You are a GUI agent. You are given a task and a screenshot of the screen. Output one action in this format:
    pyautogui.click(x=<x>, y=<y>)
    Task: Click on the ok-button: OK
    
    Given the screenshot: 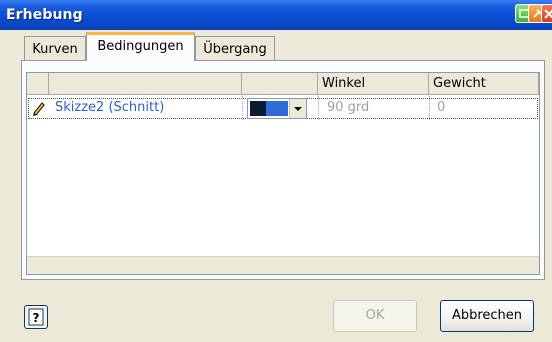 What is the action you would take?
    pyautogui.click(x=375, y=316)
    